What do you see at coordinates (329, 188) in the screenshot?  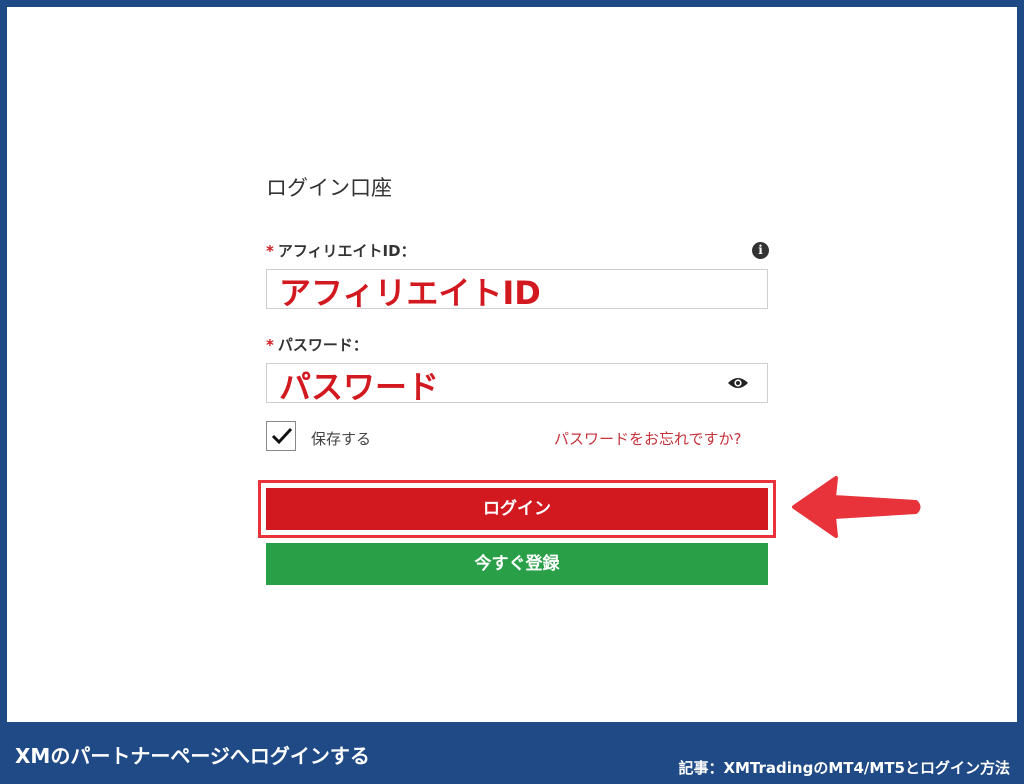 I see `page-title: ログイン口座` at bounding box center [329, 188].